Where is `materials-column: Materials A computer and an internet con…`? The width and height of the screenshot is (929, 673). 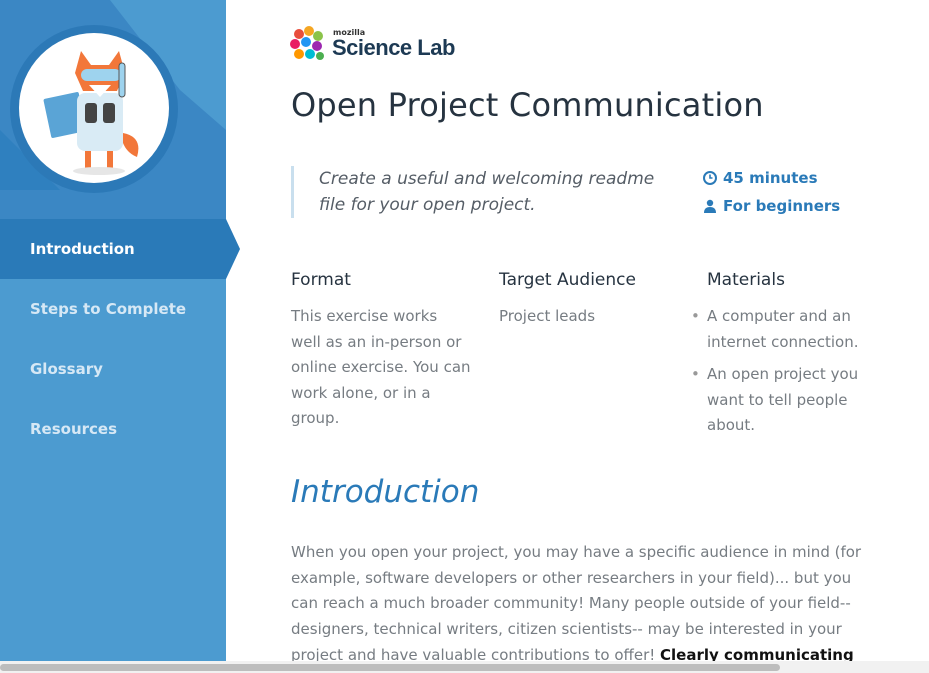
materials-column: Materials A computer and an internet con… is located at coordinates (786, 358).